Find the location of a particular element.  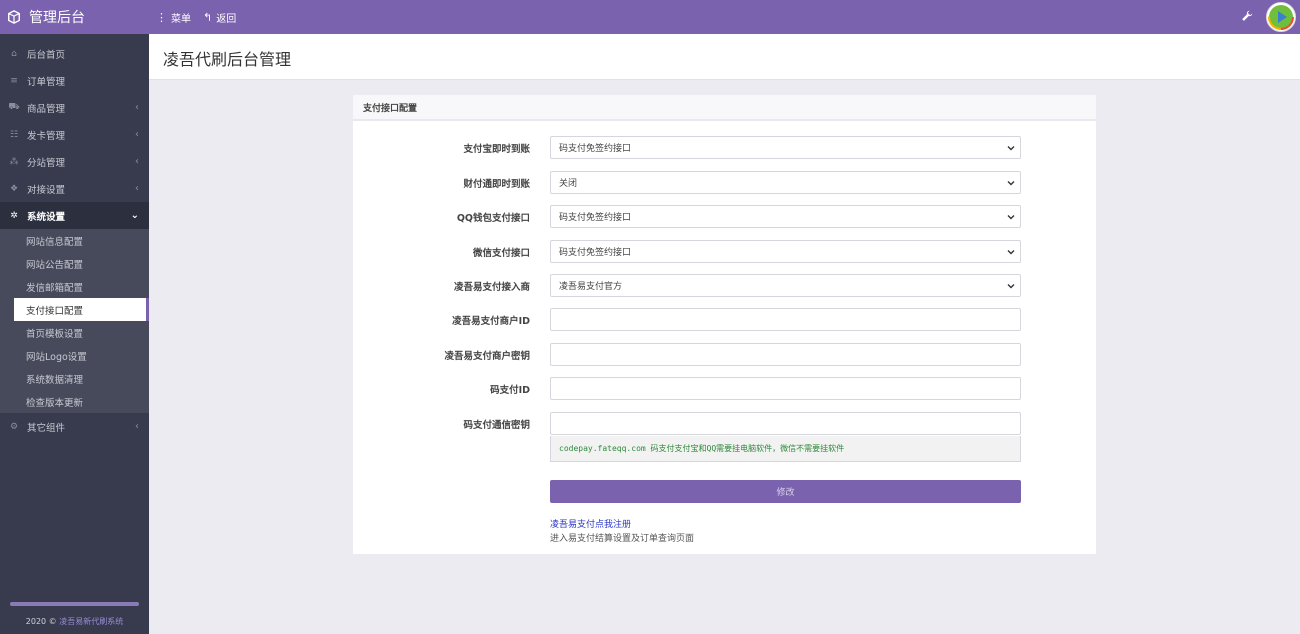

epay-register-link: 凌吾易支付点我注册 is located at coordinates (590, 523).